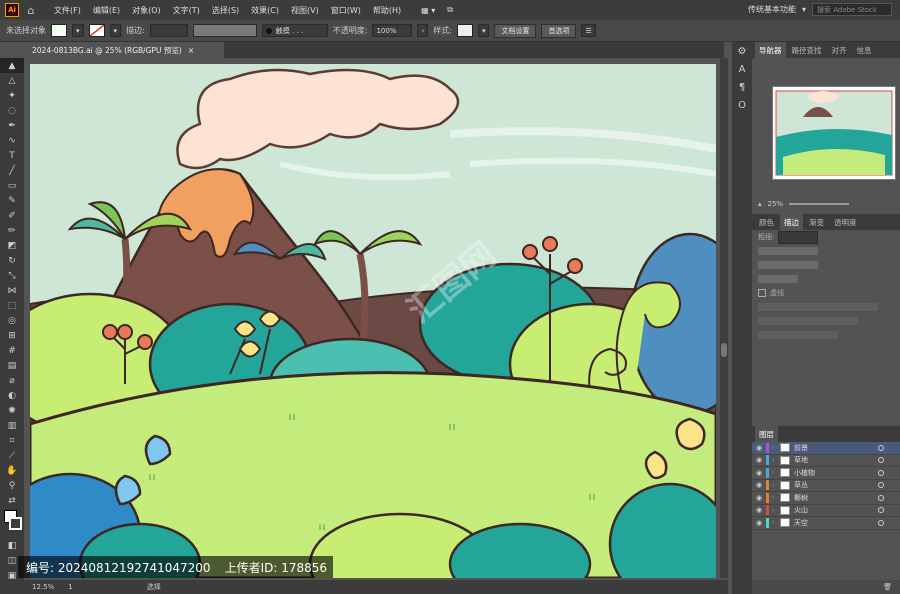 The image size is (900, 594). Describe the element at coordinates (12, 155) in the screenshot. I see `type-tool-icon: T` at that location.